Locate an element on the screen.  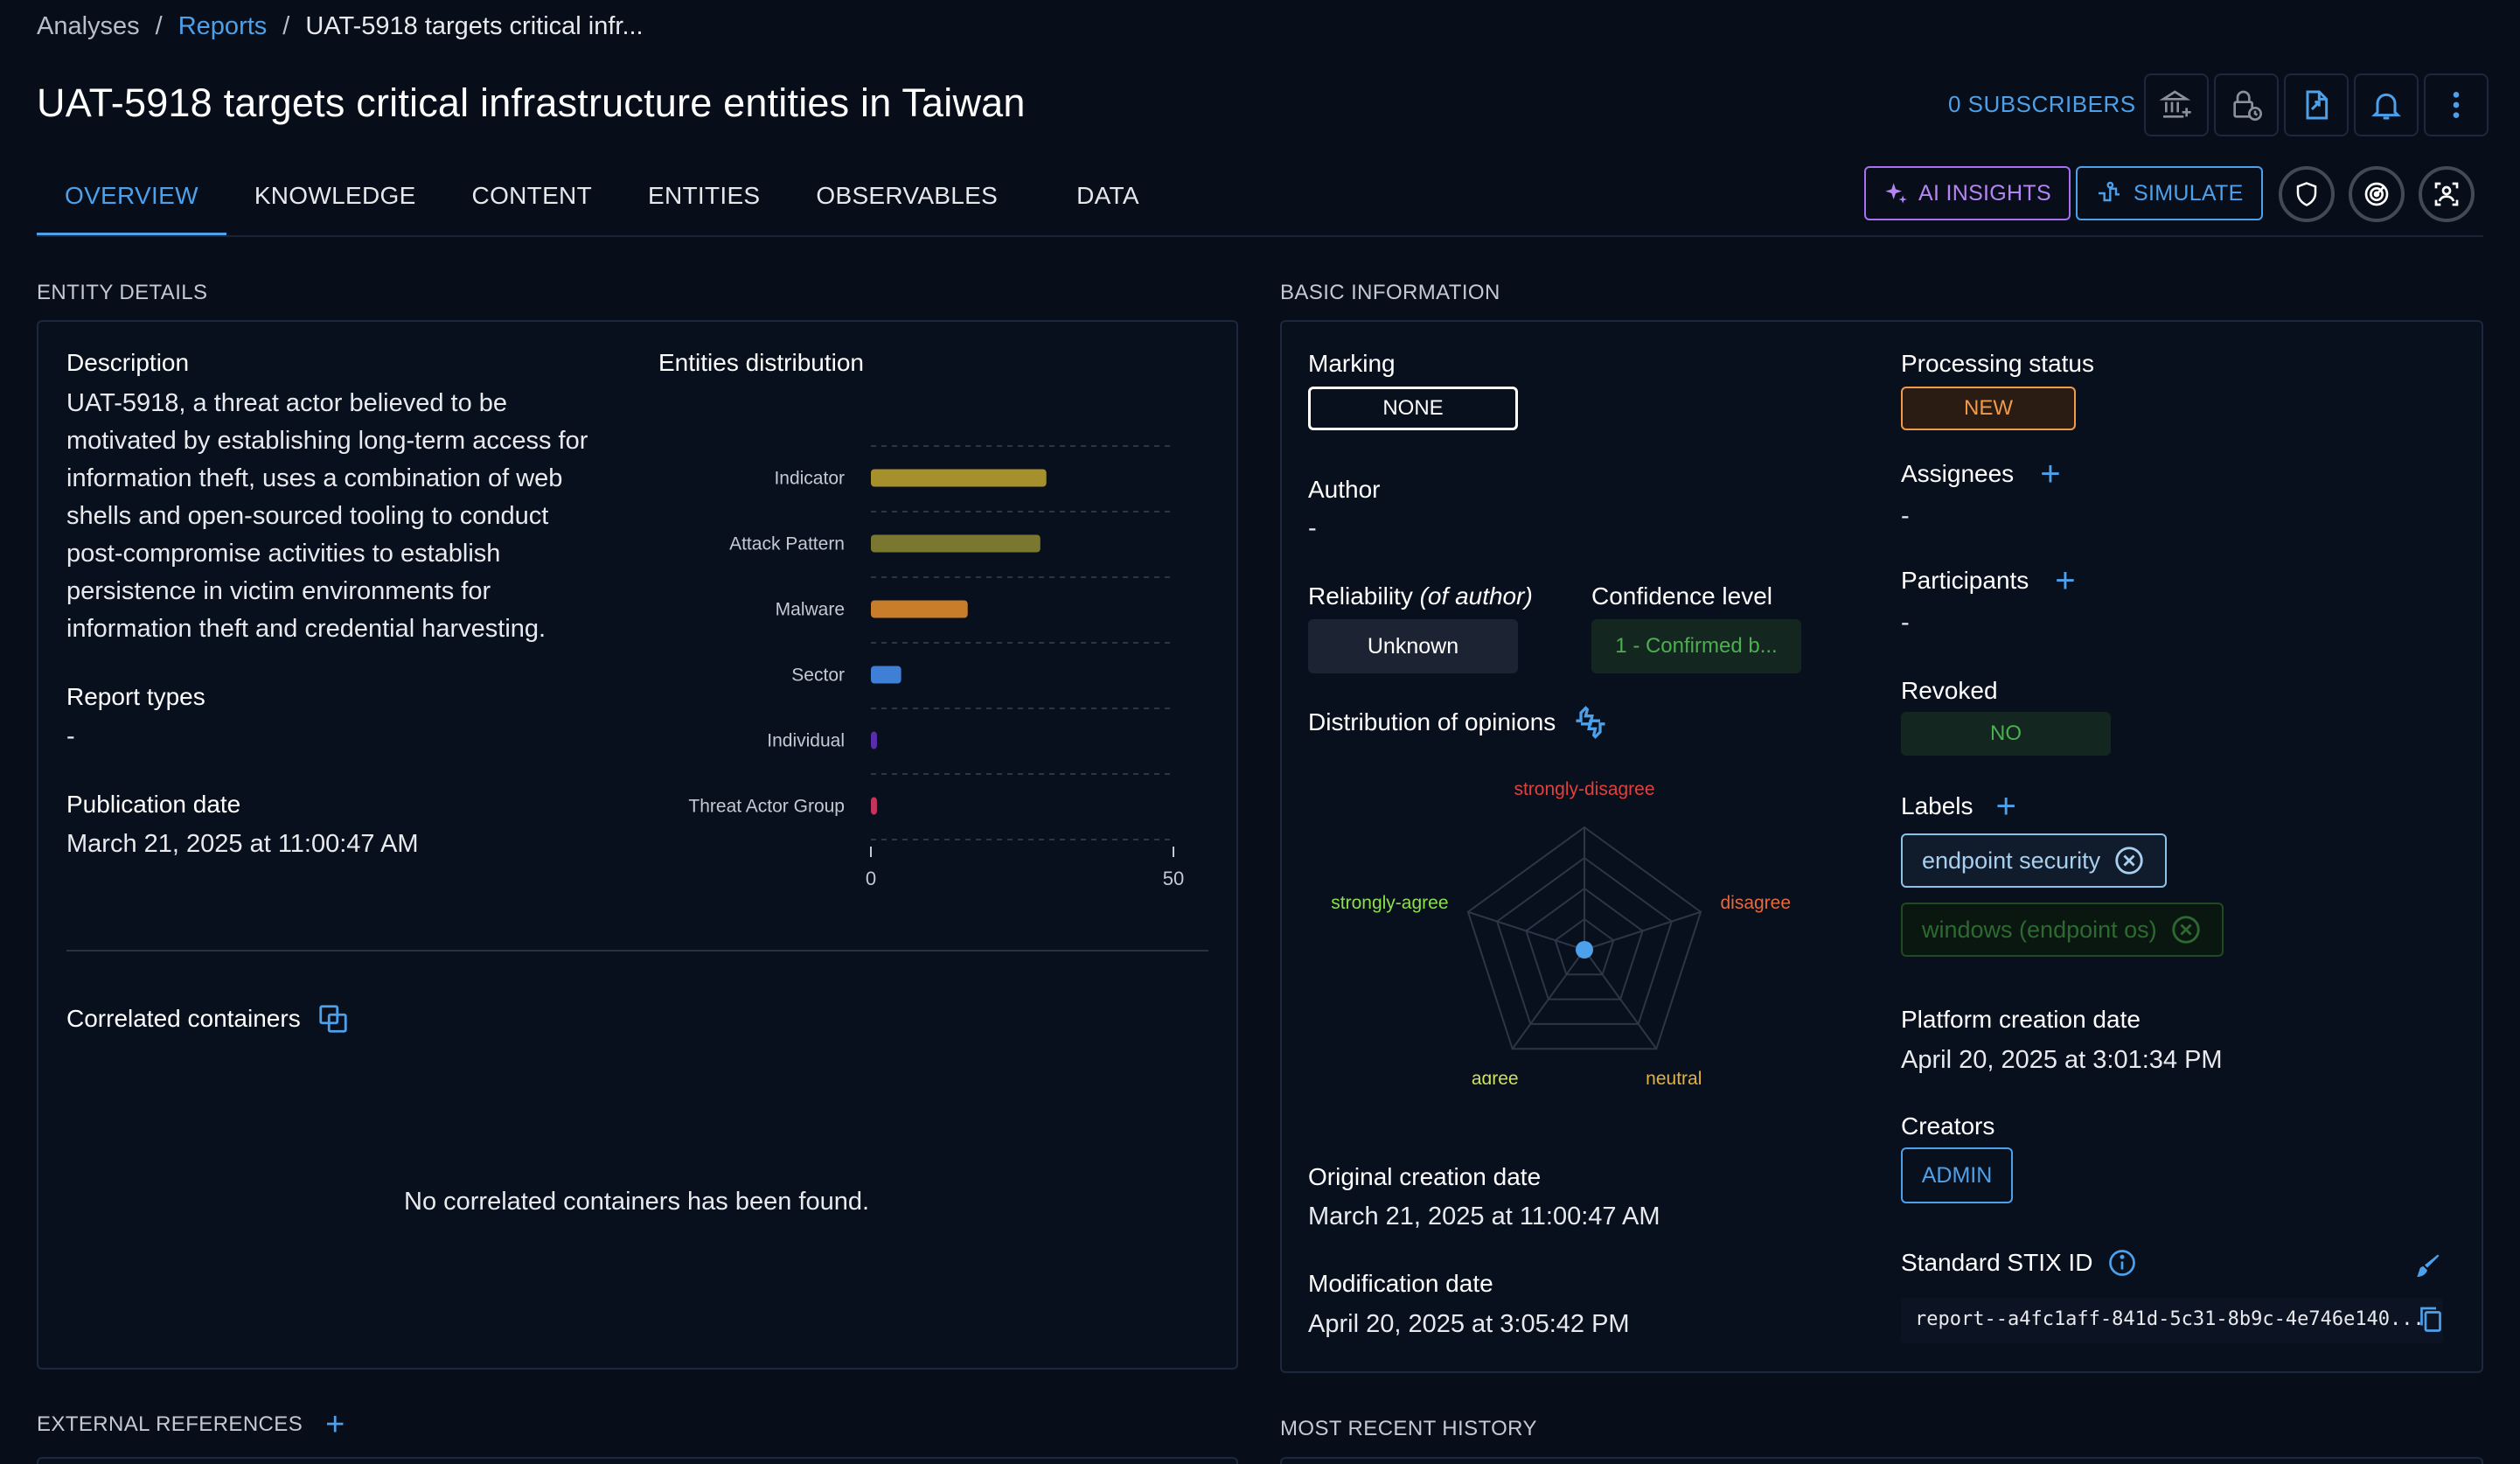
bell-icon is located at coordinates (2386, 104).